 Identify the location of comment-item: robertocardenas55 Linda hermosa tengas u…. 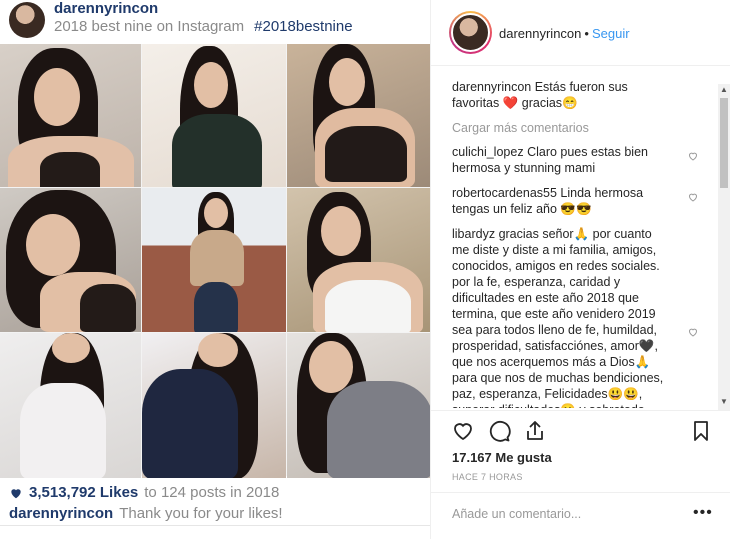
(575, 201).